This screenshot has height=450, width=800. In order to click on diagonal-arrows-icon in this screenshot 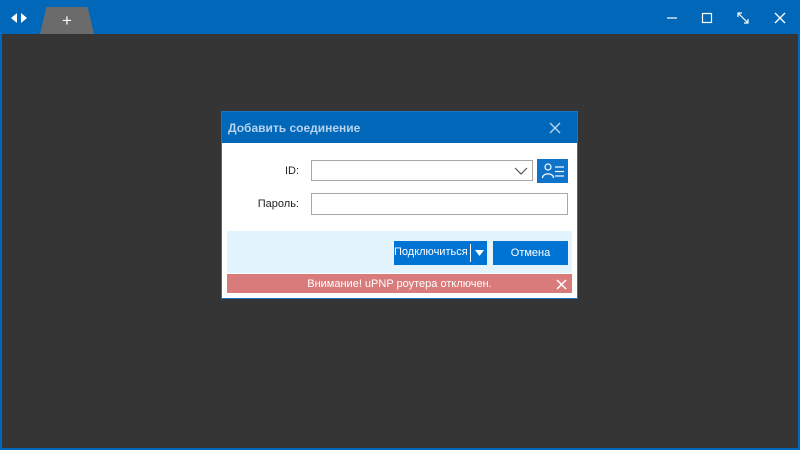, I will do `click(743, 18)`.